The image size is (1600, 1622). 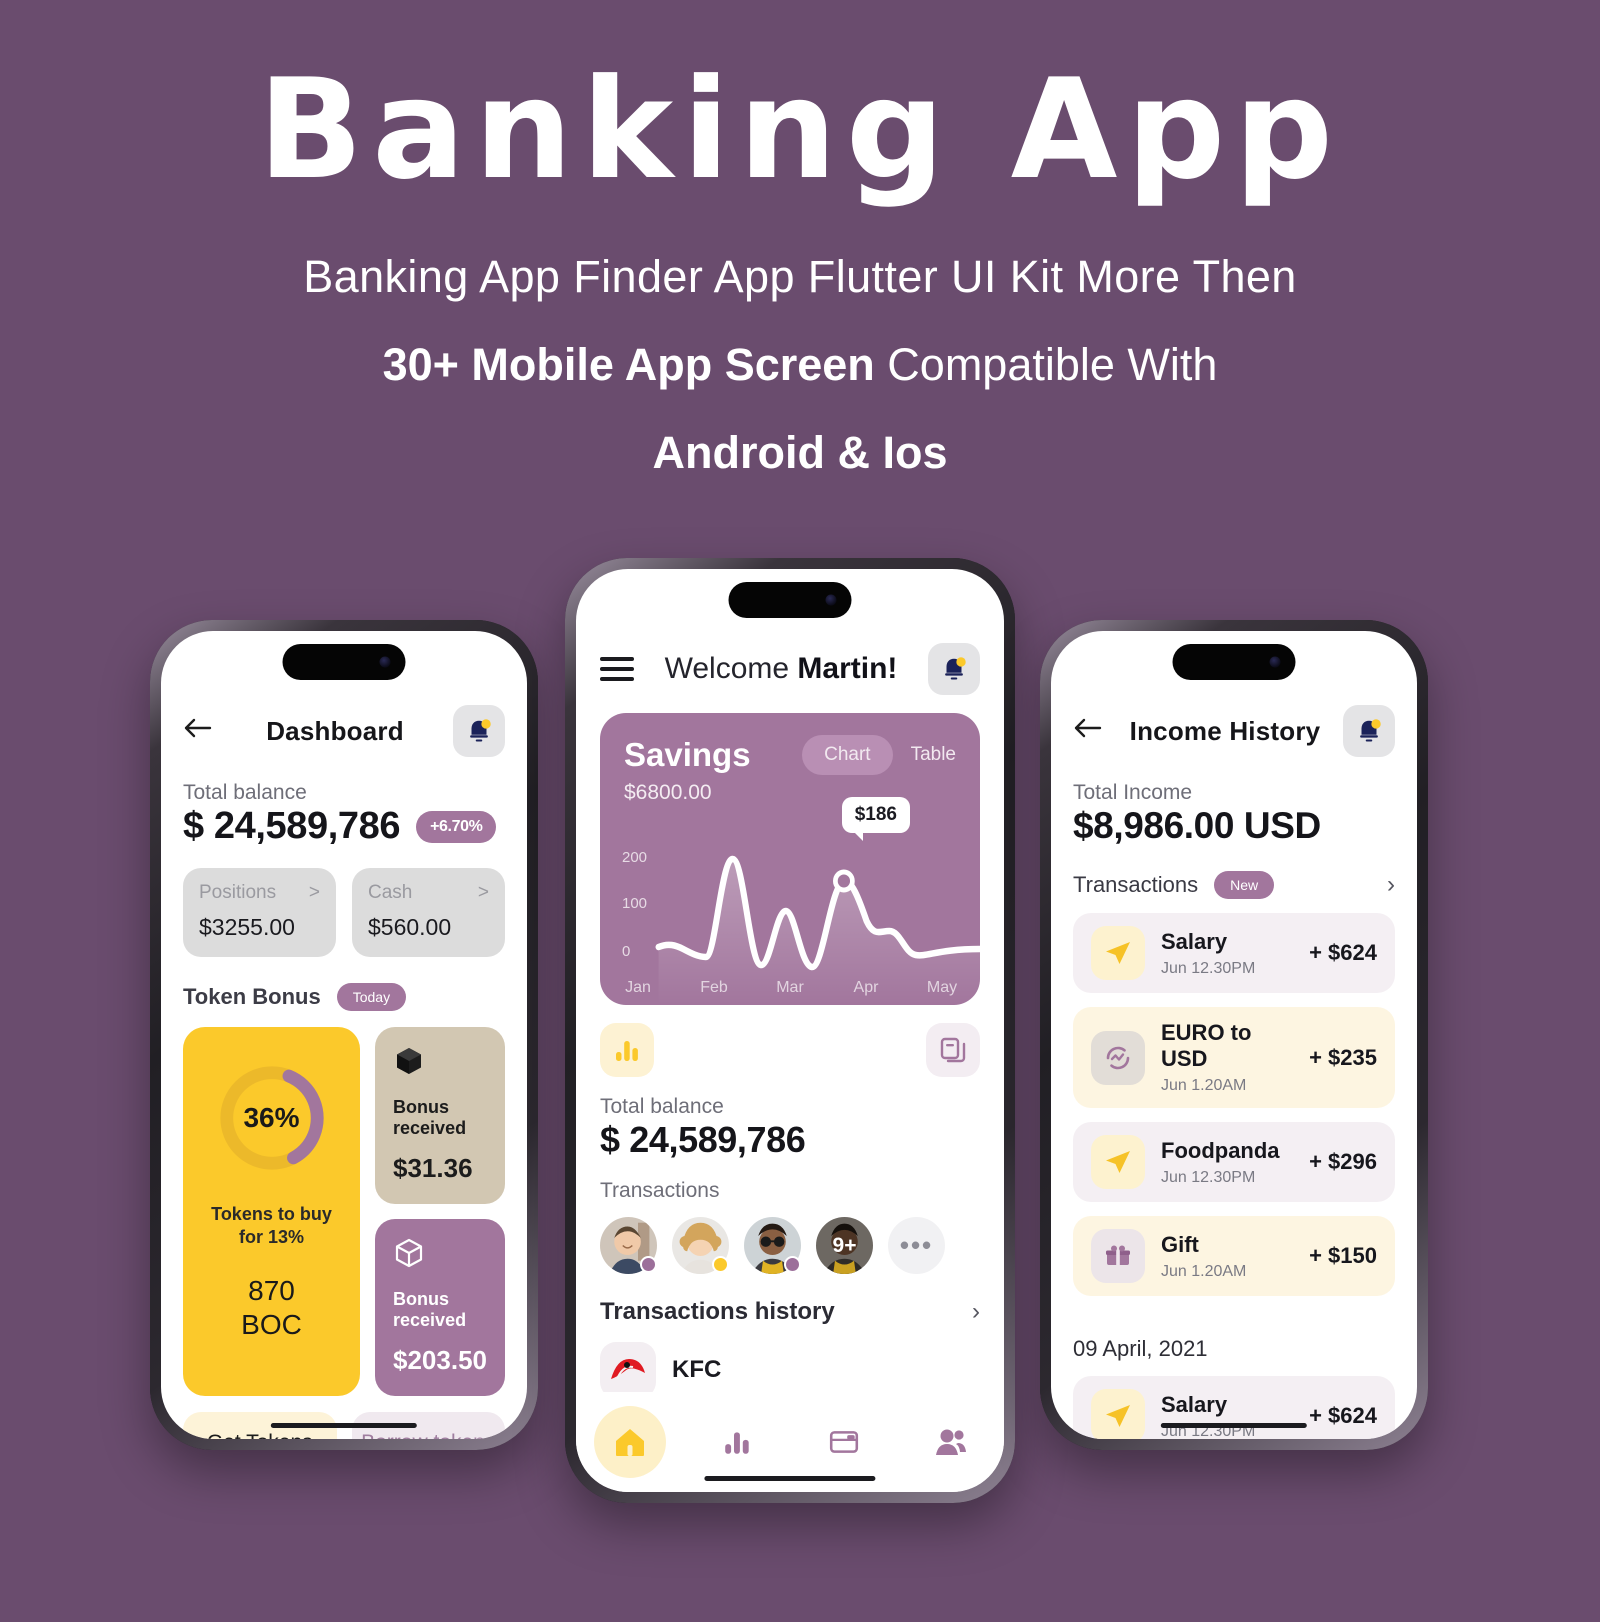 I want to click on mini-card-value: $3255.00, so click(x=247, y=927).